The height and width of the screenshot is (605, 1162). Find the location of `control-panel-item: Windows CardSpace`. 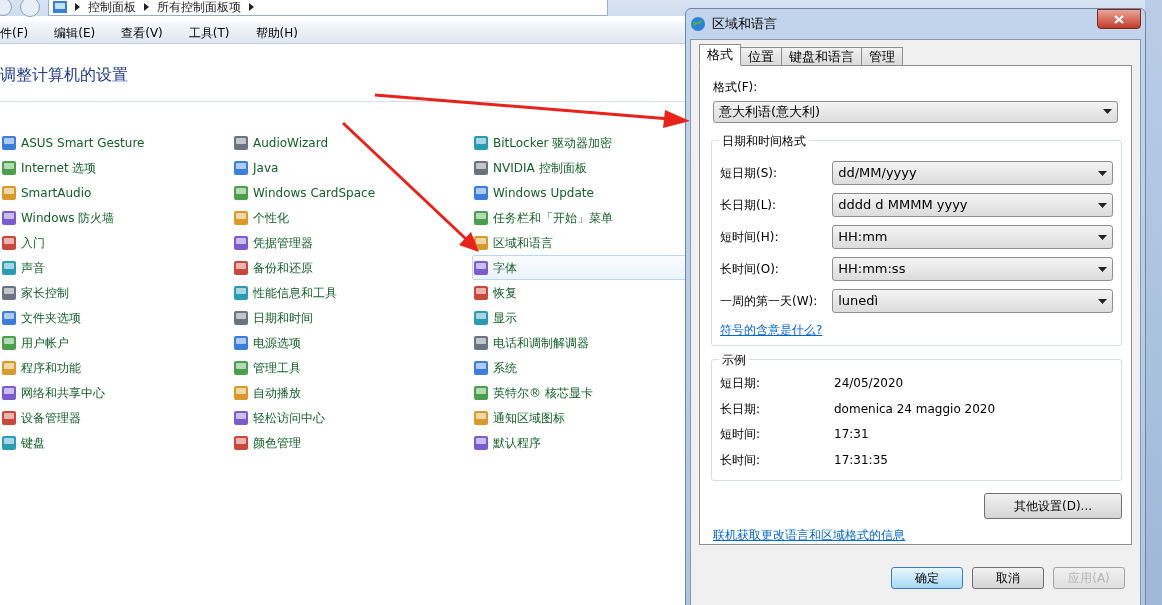

control-panel-item: Windows CardSpace is located at coordinates (342, 192).